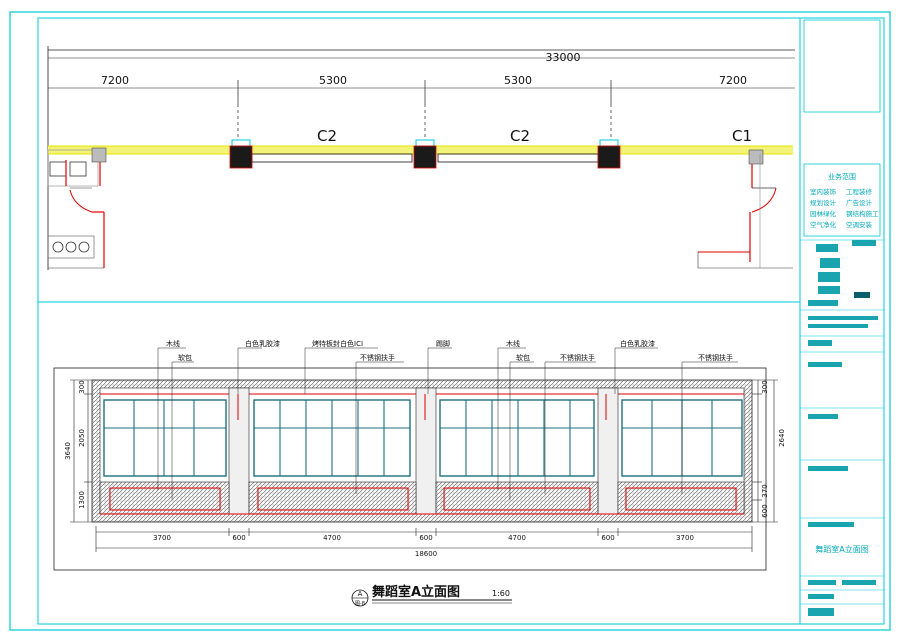 The width and height of the screenshot is (900, 640). Describe the element at coordinates (332, 538) in the screenshot. I see `bottom-dim-3: 4700` at that location.